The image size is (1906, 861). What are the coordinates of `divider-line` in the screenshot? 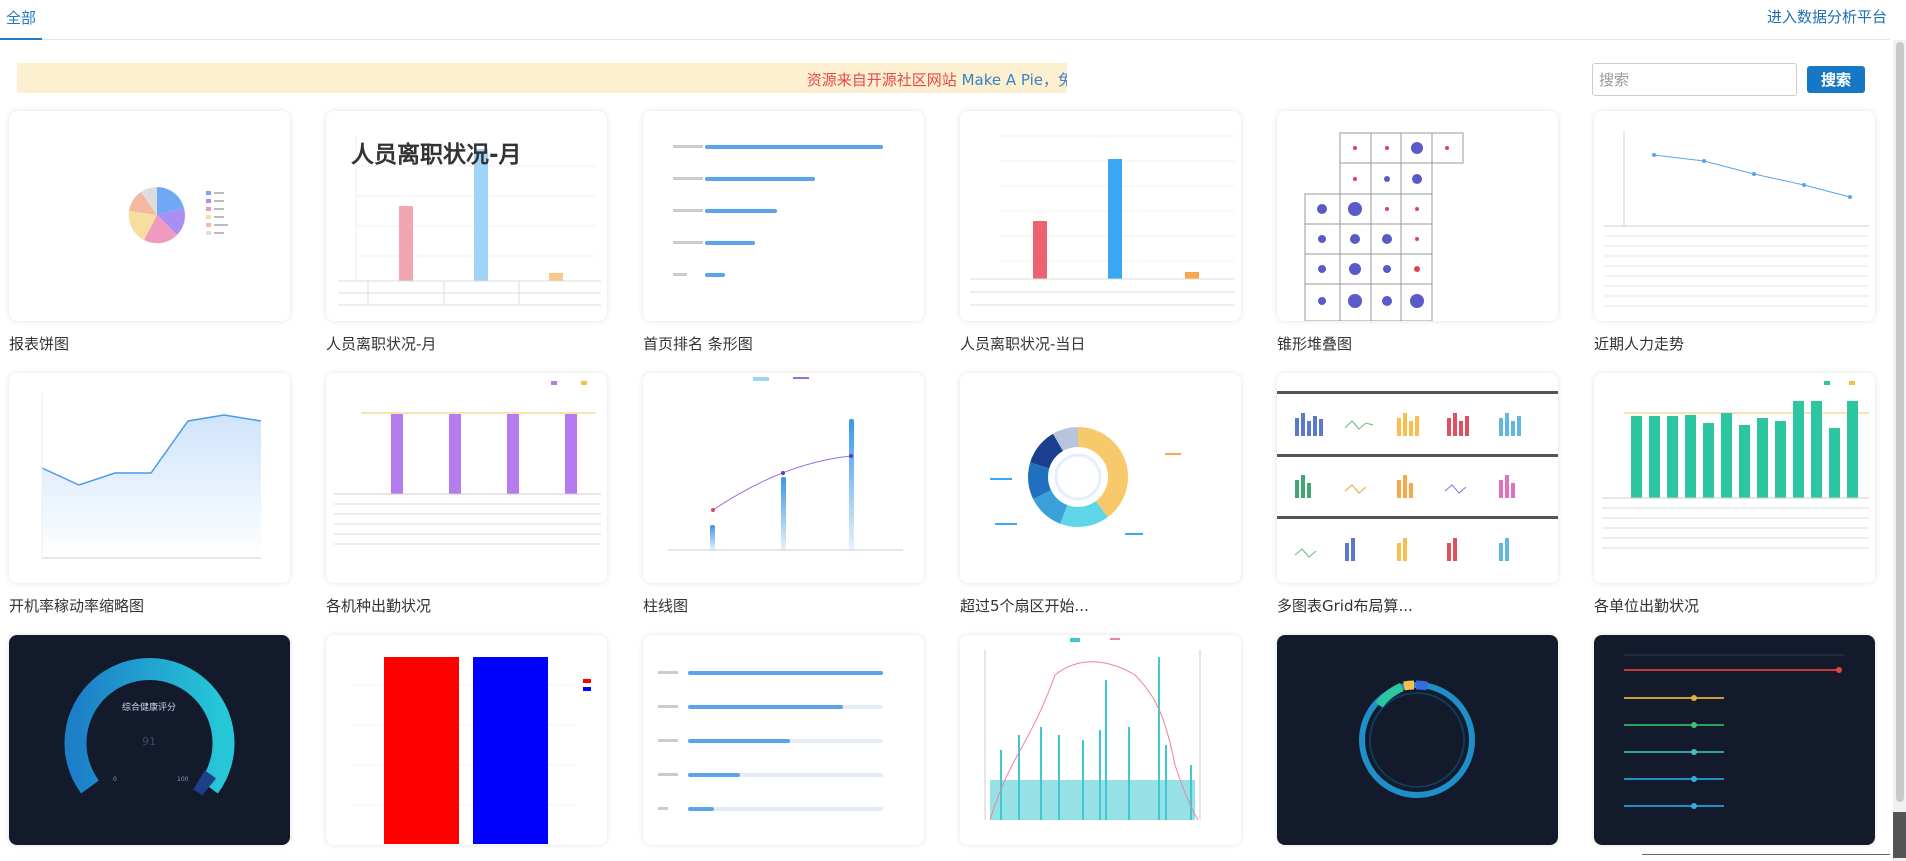 It's located at (1766, 854).